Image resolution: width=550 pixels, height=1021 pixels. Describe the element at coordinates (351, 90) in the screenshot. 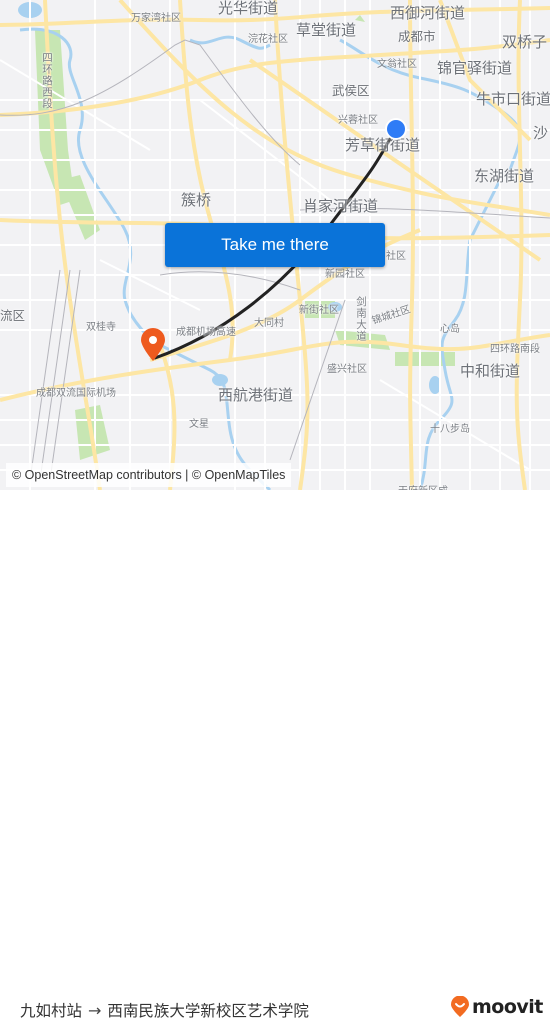

I see `map-label: 武侯区` at that location.